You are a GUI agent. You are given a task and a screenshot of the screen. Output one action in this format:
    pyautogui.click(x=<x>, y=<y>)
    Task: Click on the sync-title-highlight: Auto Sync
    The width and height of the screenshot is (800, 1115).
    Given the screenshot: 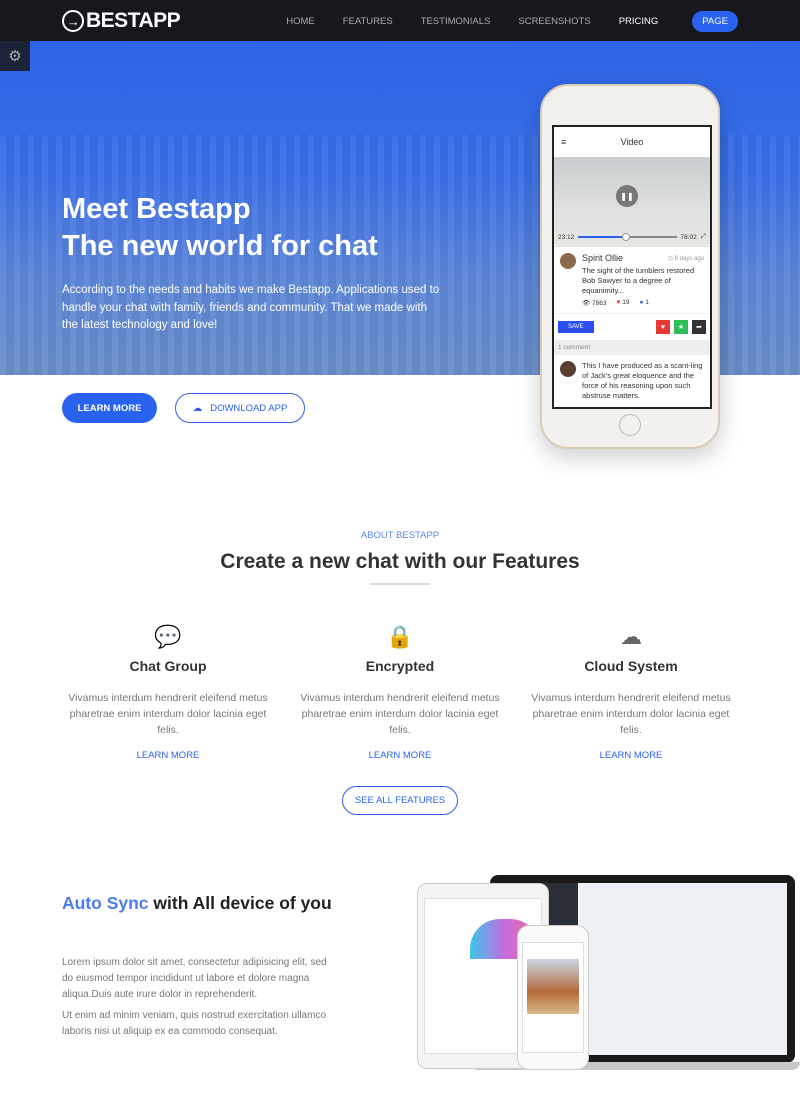 What is the action you would take?
    pyautogui.click(x=105, y=903)
    